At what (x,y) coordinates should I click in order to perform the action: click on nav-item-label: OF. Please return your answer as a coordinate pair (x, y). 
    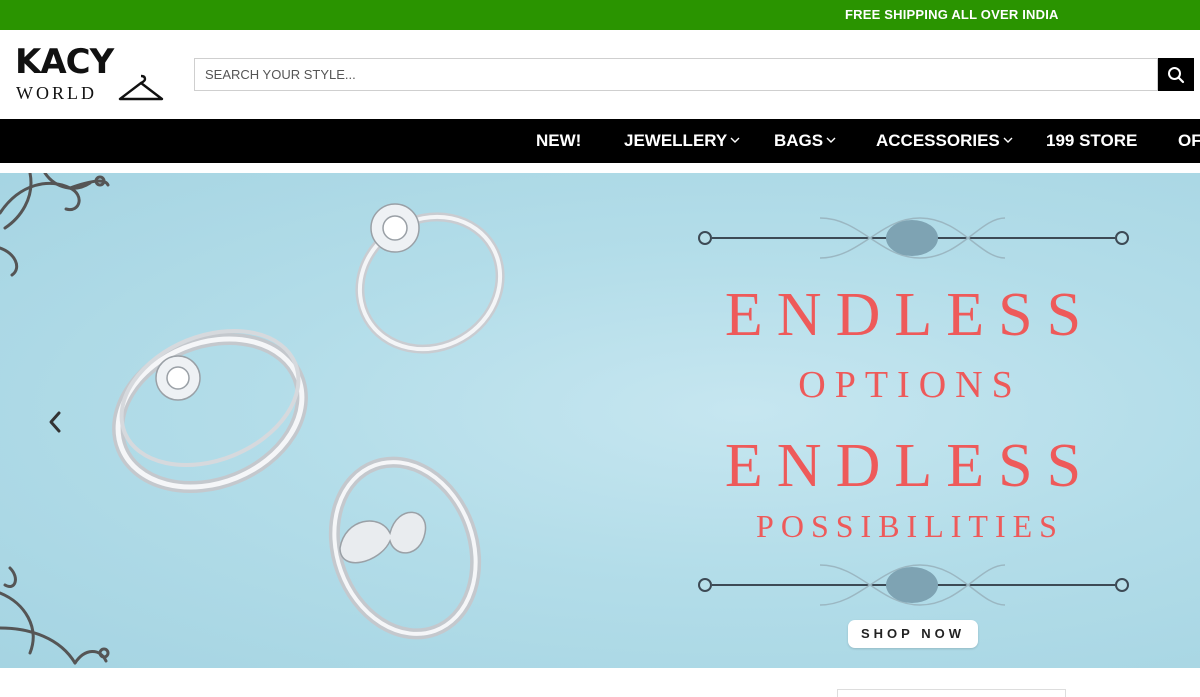
    Looking at the image, I should click on (1189, 140).